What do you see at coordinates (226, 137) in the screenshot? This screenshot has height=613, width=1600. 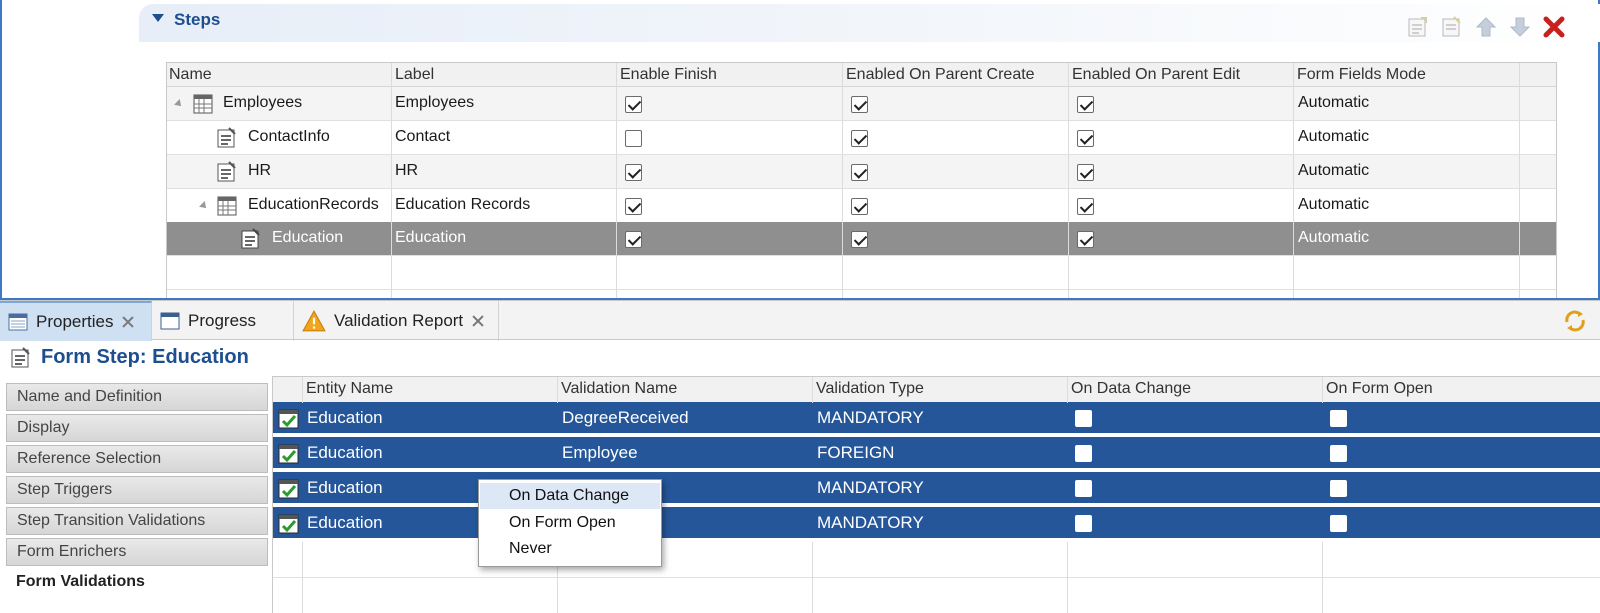 I see `form-step-icon` at bounding box center [226, 137].